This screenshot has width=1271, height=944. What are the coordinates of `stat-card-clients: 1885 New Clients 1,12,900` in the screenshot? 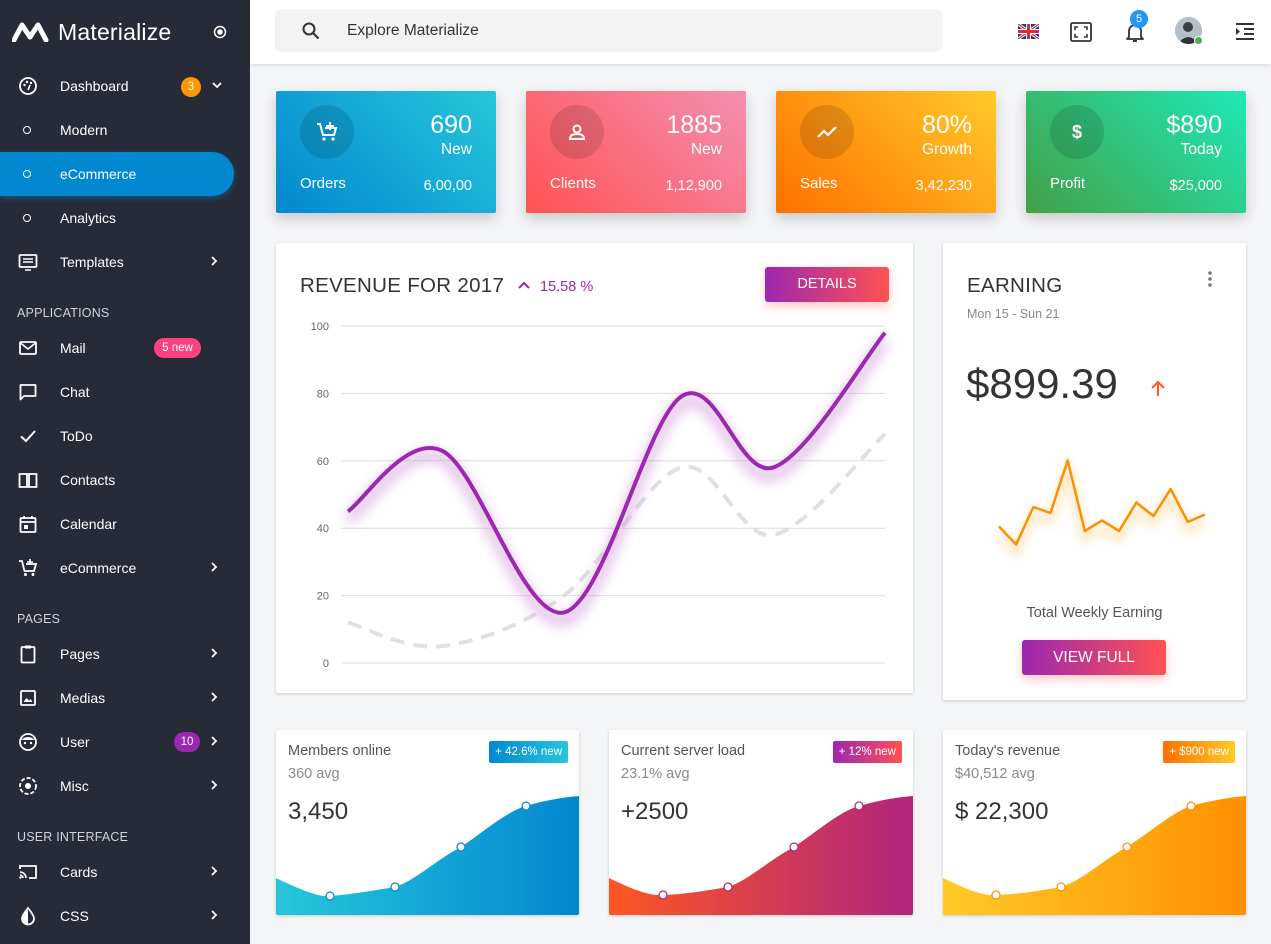 It's located at (636, 152).